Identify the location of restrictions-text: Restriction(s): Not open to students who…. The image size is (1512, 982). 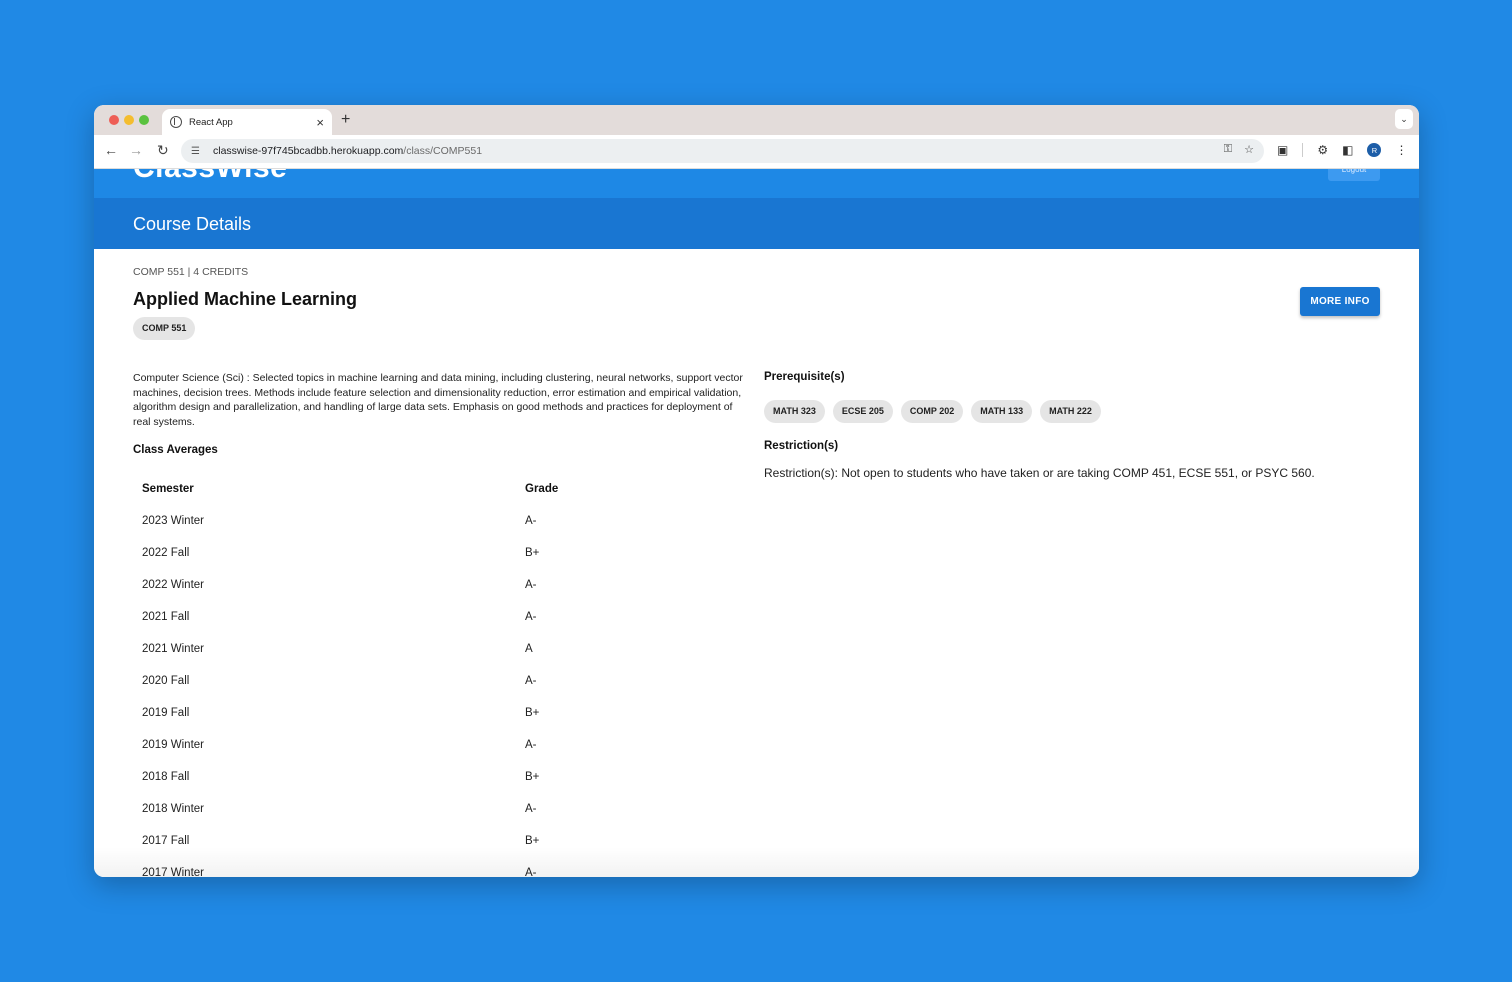
(1039, 473).